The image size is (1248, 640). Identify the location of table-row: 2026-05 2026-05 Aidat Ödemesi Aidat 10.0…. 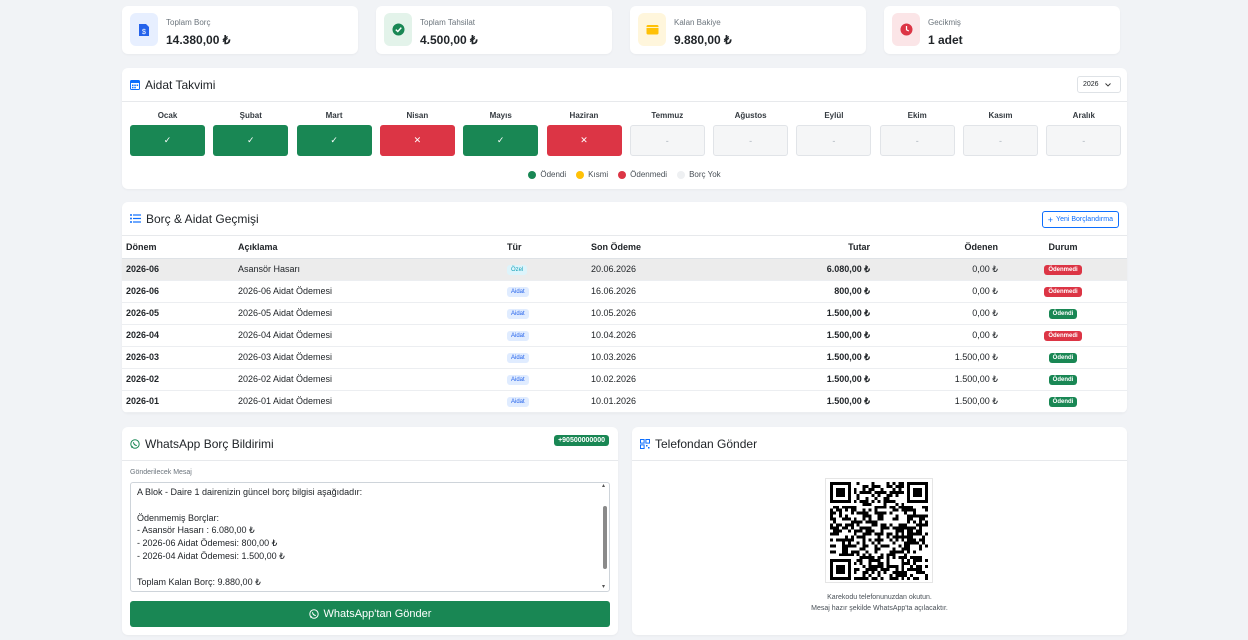
(624, 313).